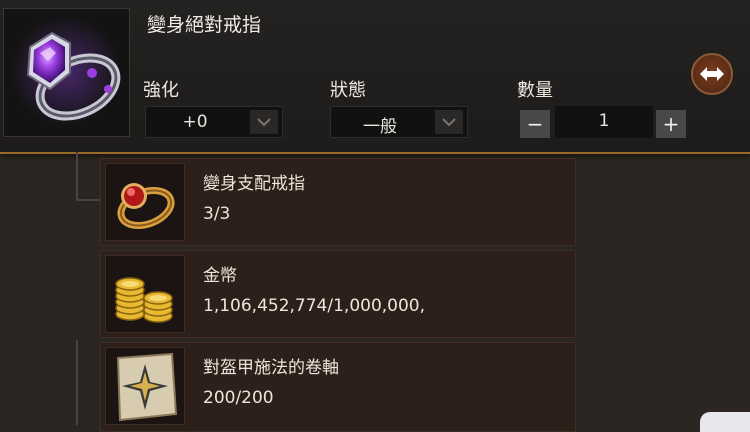  What do you see at coordinates (725, 422) in the screenshot?
I see `overlay-tab` at bounding box center [725, 422].